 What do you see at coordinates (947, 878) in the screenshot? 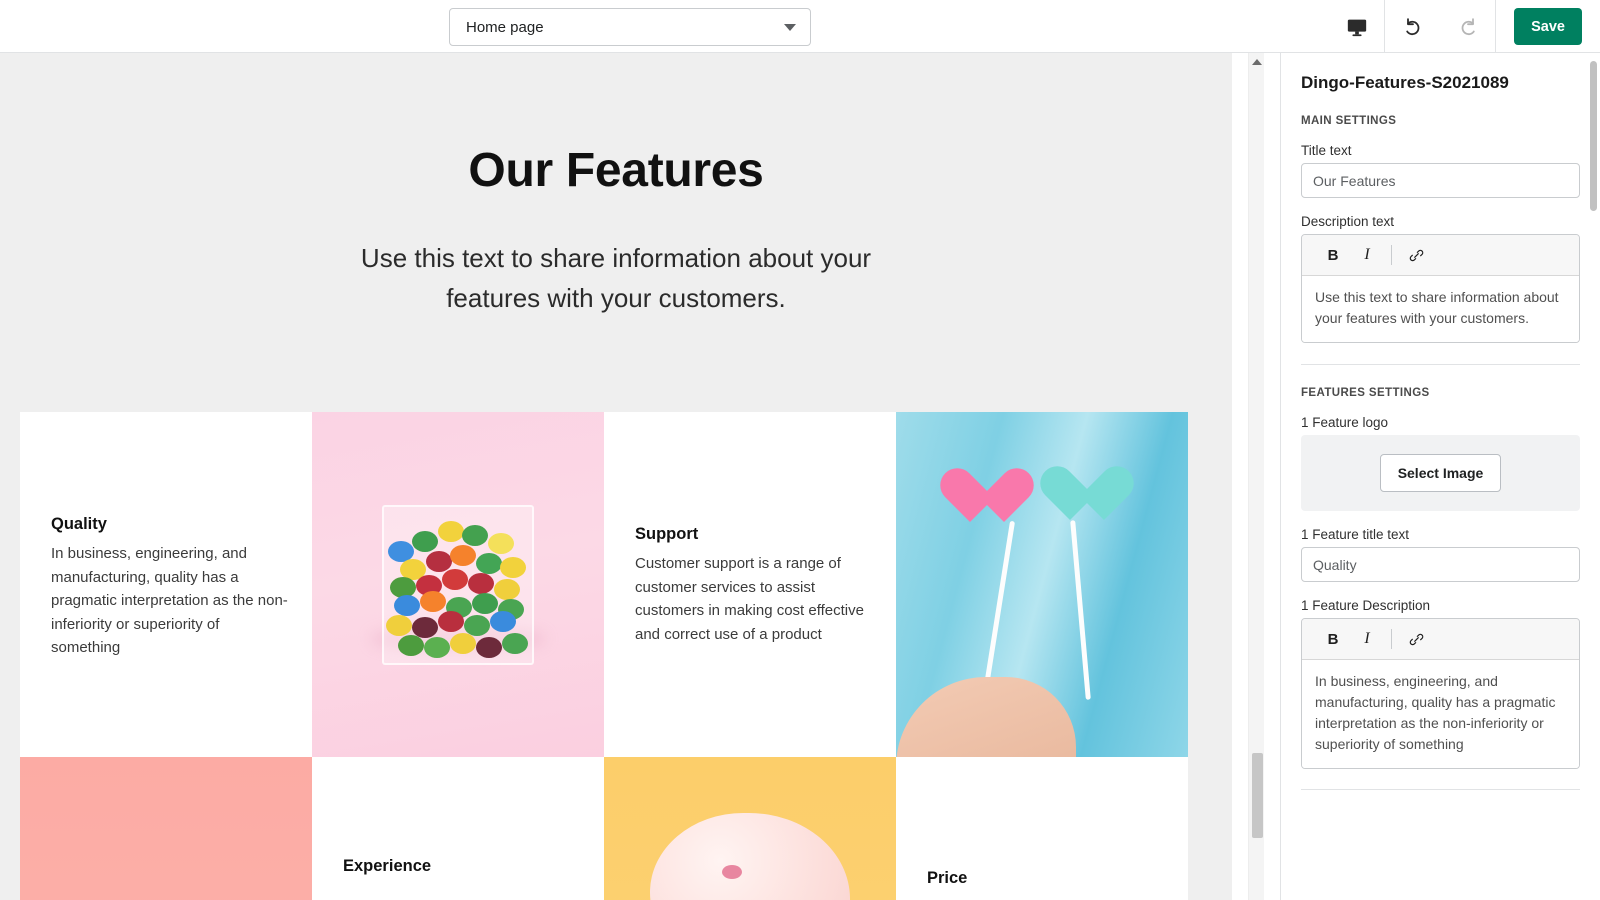
I see `feature-title: Price` at bounding box center [947, 878].